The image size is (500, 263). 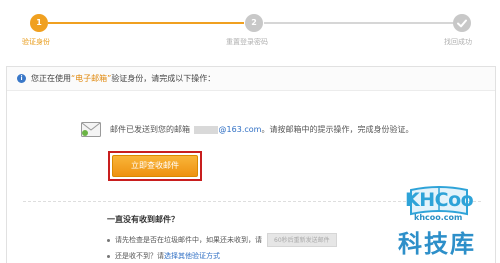 What do you see at coordinates (91, 78) in the screenshot?
I see `notice-method: “电子邮箱”` at bounding box center [91, 78].